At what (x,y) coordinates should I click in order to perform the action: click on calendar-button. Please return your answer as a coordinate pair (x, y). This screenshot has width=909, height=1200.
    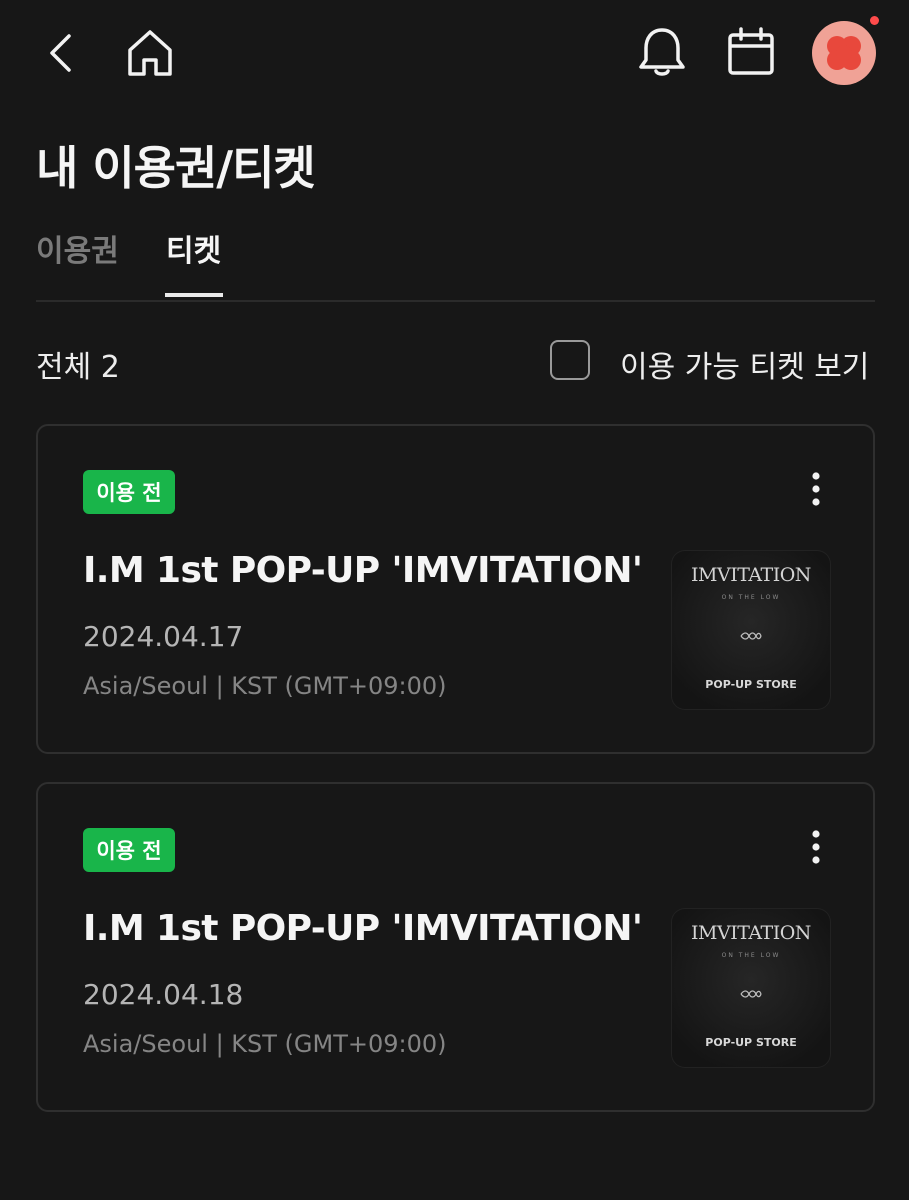
    Looking at the image, I should click on (751, 52).